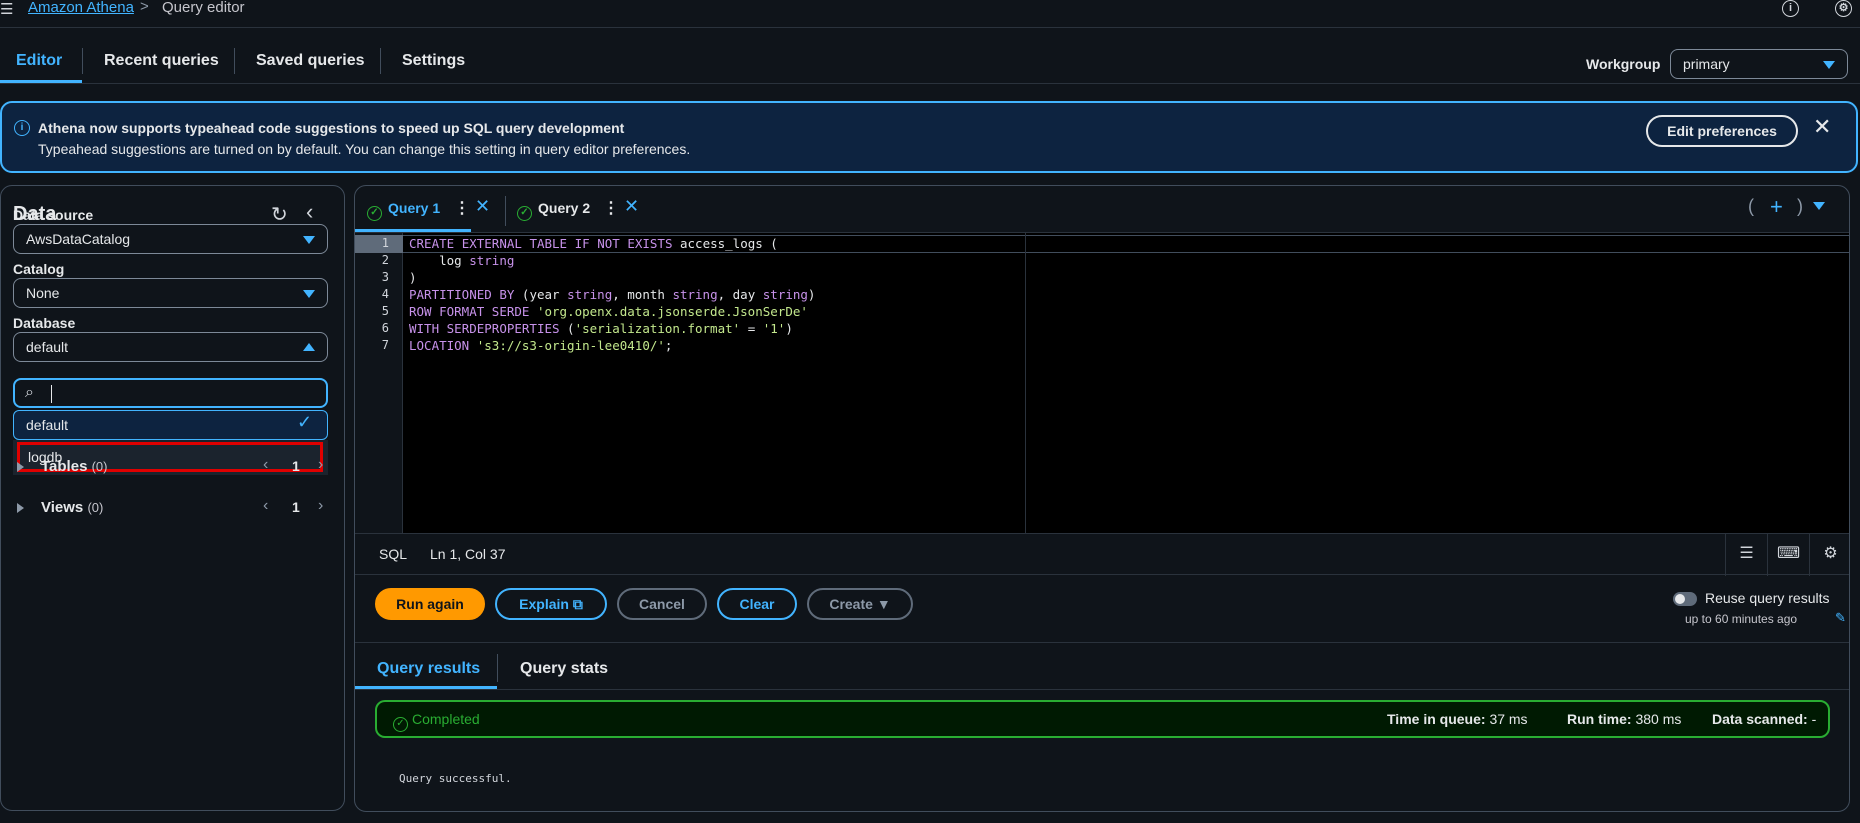 The width and height of the screenshot is (1860, 823). What do you see at coordinates (22, 128) in the screenshot?
I see `info-circle-icon: i` at bounding box center [22, 128].